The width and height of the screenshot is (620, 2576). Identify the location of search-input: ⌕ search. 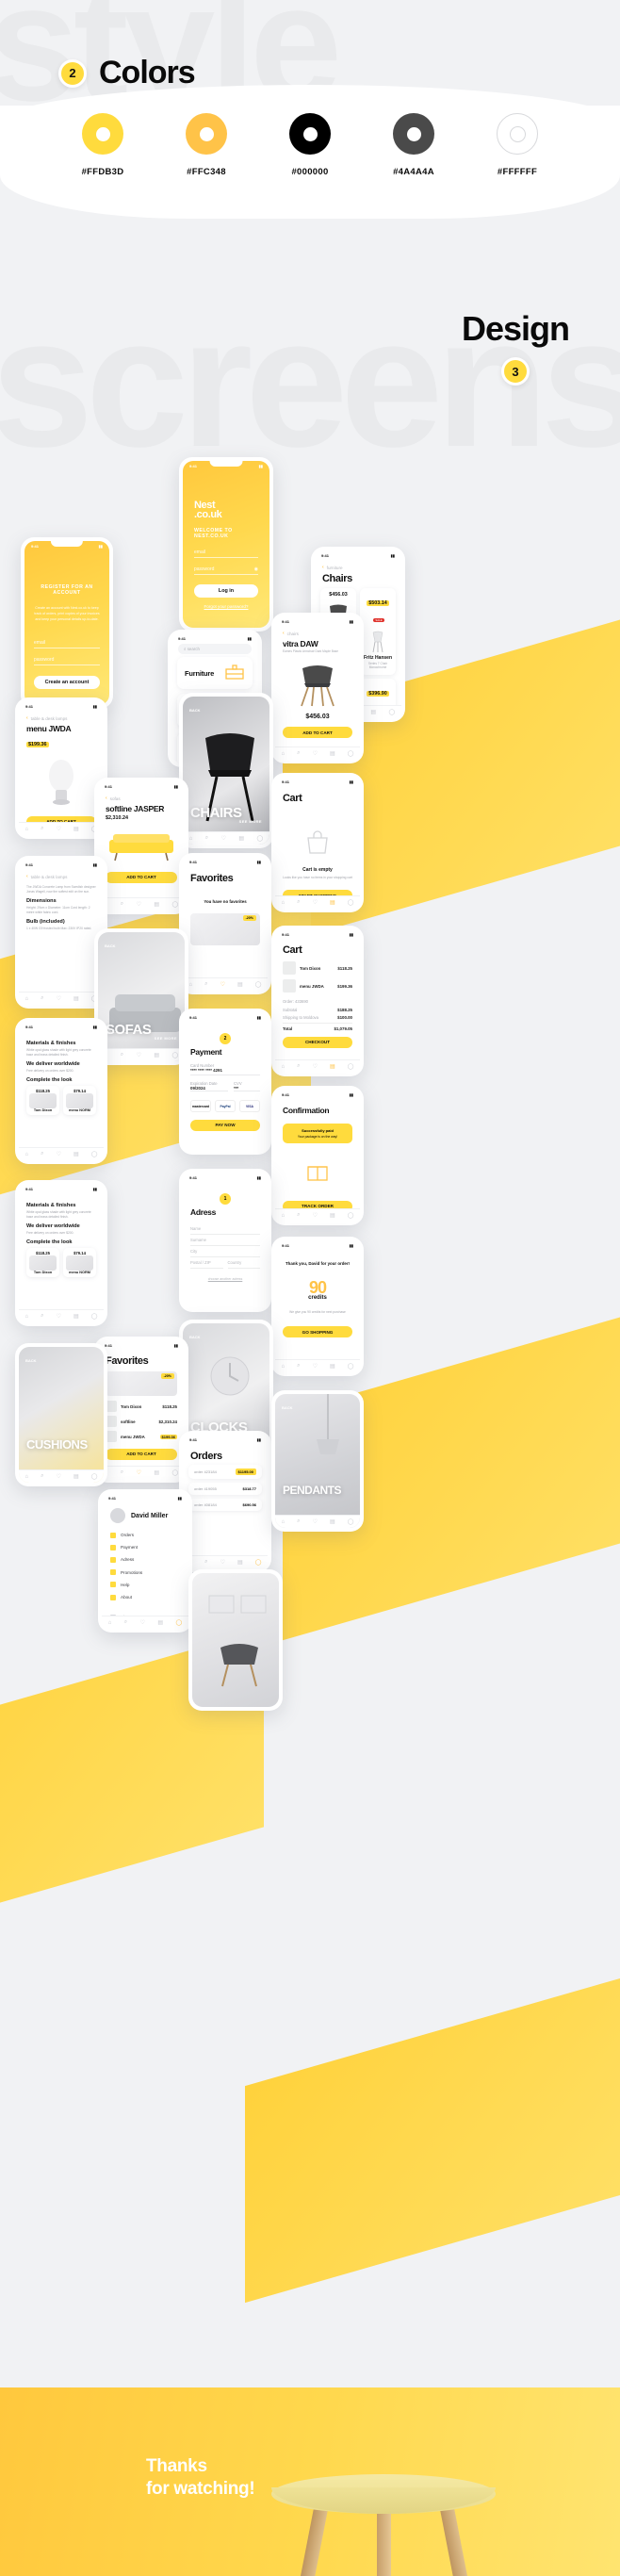
(215, 649).